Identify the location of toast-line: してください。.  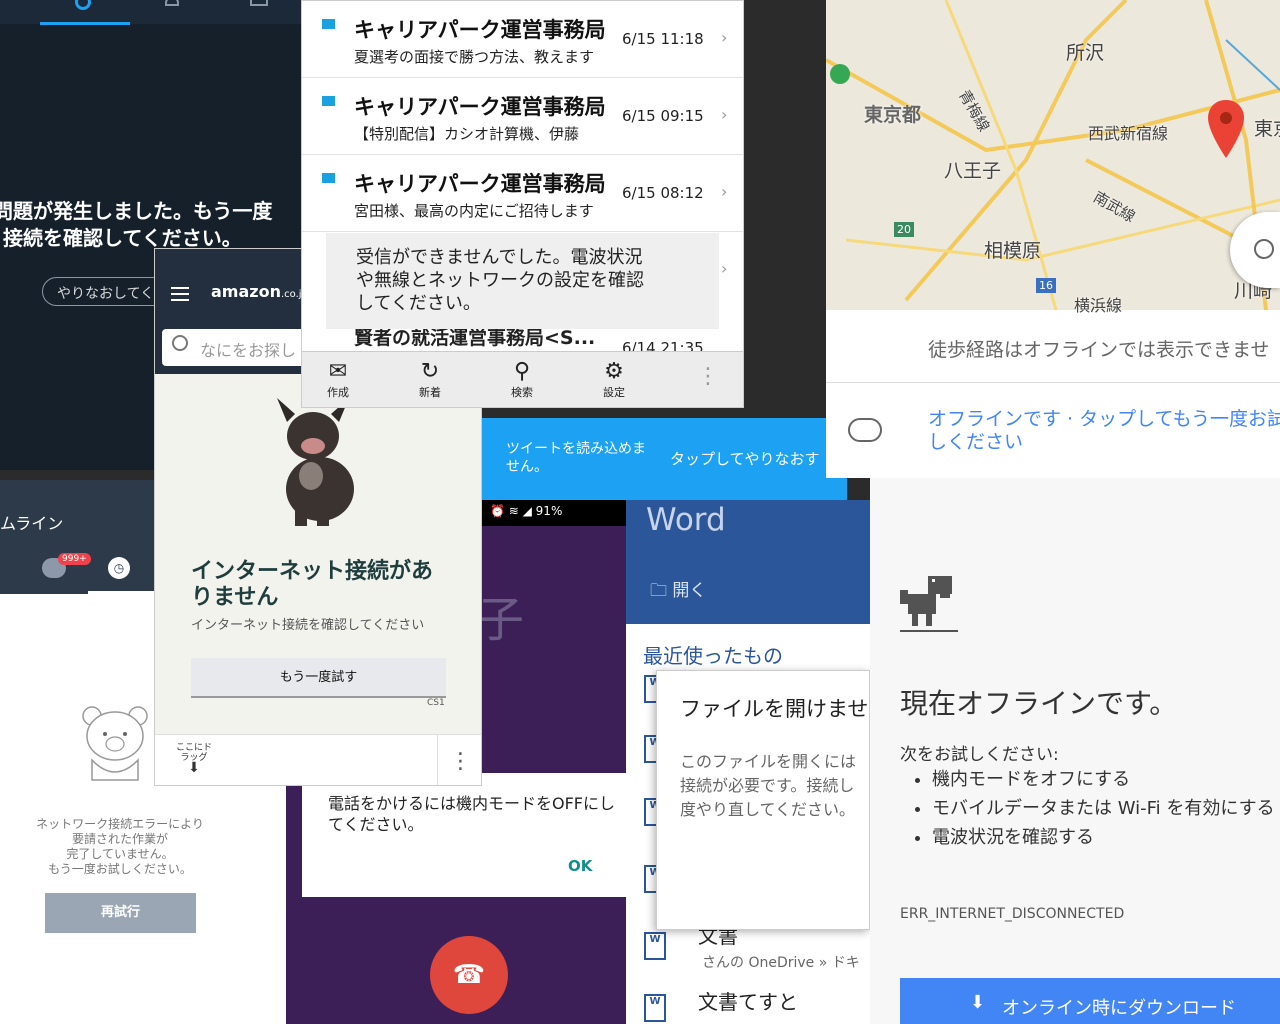
(418, 303).